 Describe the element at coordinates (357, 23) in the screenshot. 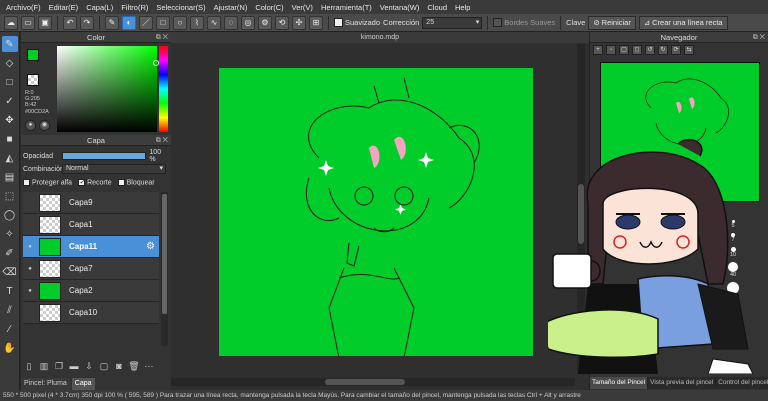

I see `smoothing-toggle: Suavizado` at that location.